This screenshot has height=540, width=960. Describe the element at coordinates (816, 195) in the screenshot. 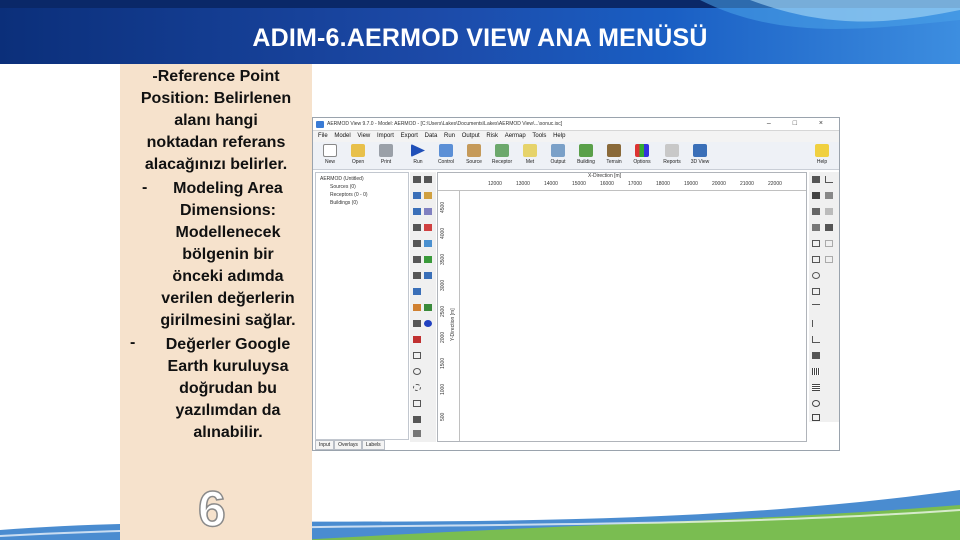

I see `source-point-icon` at that location.